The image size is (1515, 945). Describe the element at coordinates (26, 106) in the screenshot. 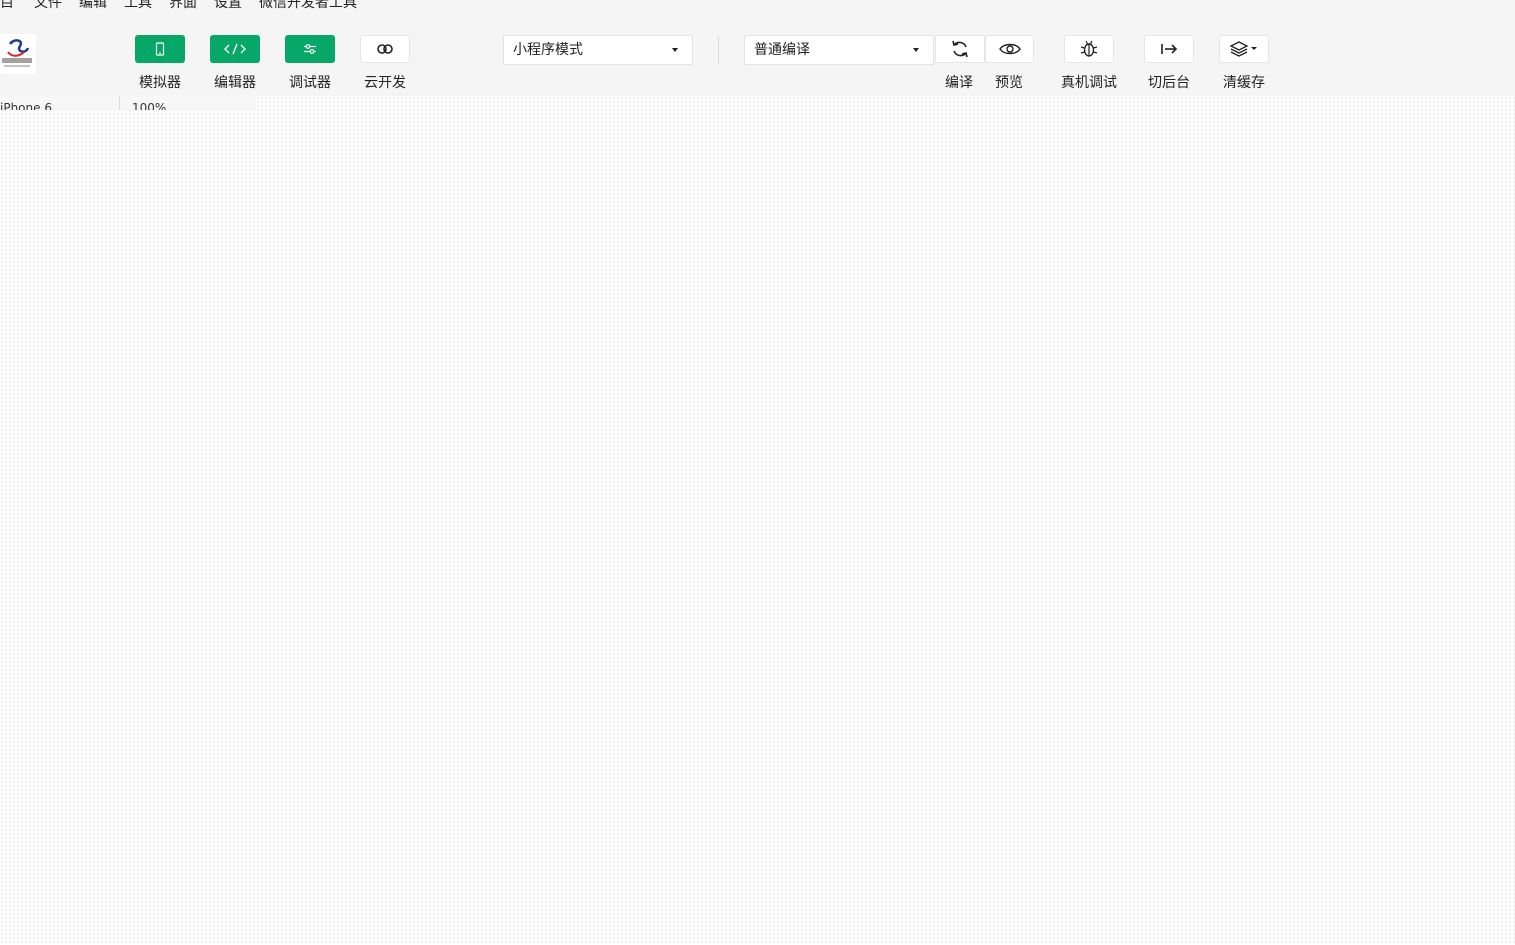

I see `device-select: iPhone 6` at that location.